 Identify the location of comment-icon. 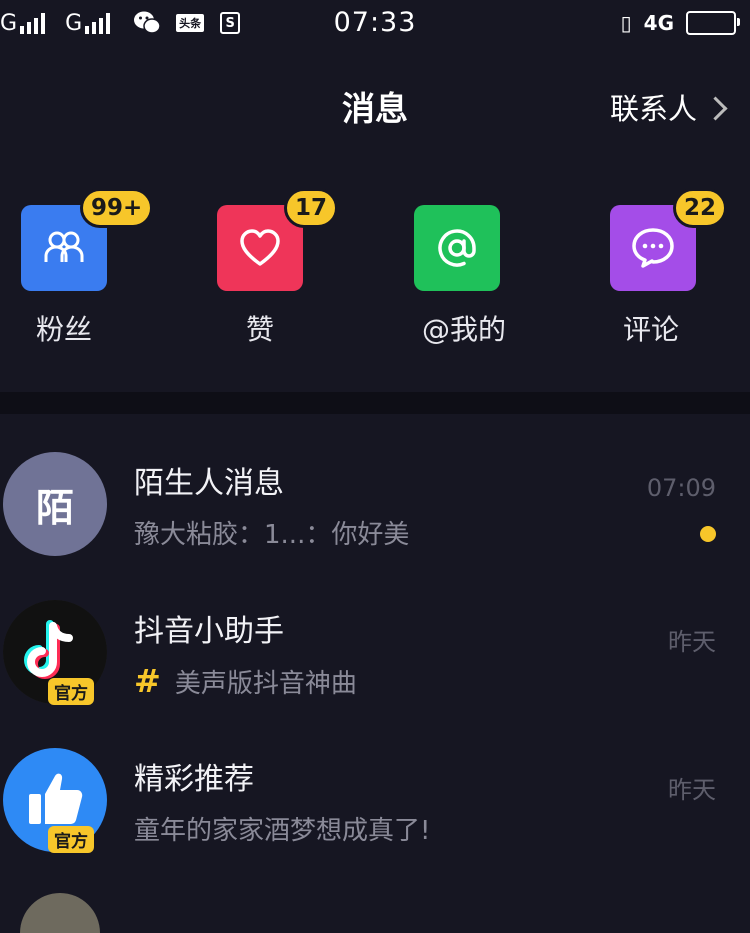
(653, 248).